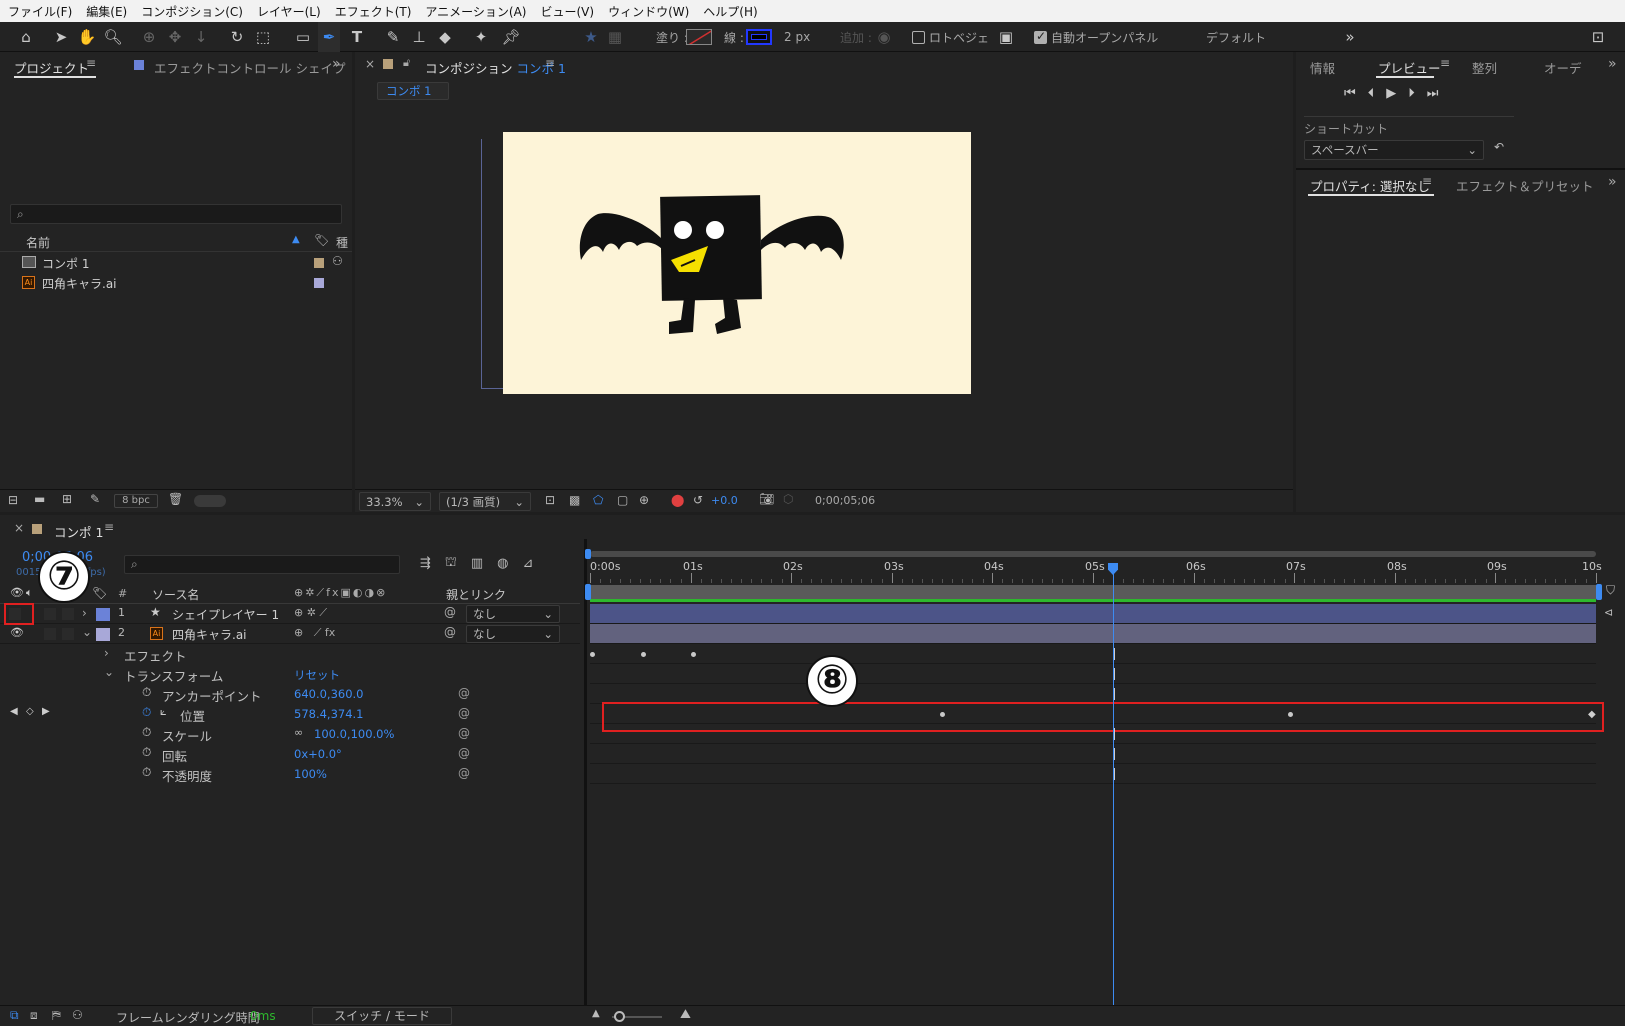  I want to click on work-area-end-handle, so click(1599, 592).